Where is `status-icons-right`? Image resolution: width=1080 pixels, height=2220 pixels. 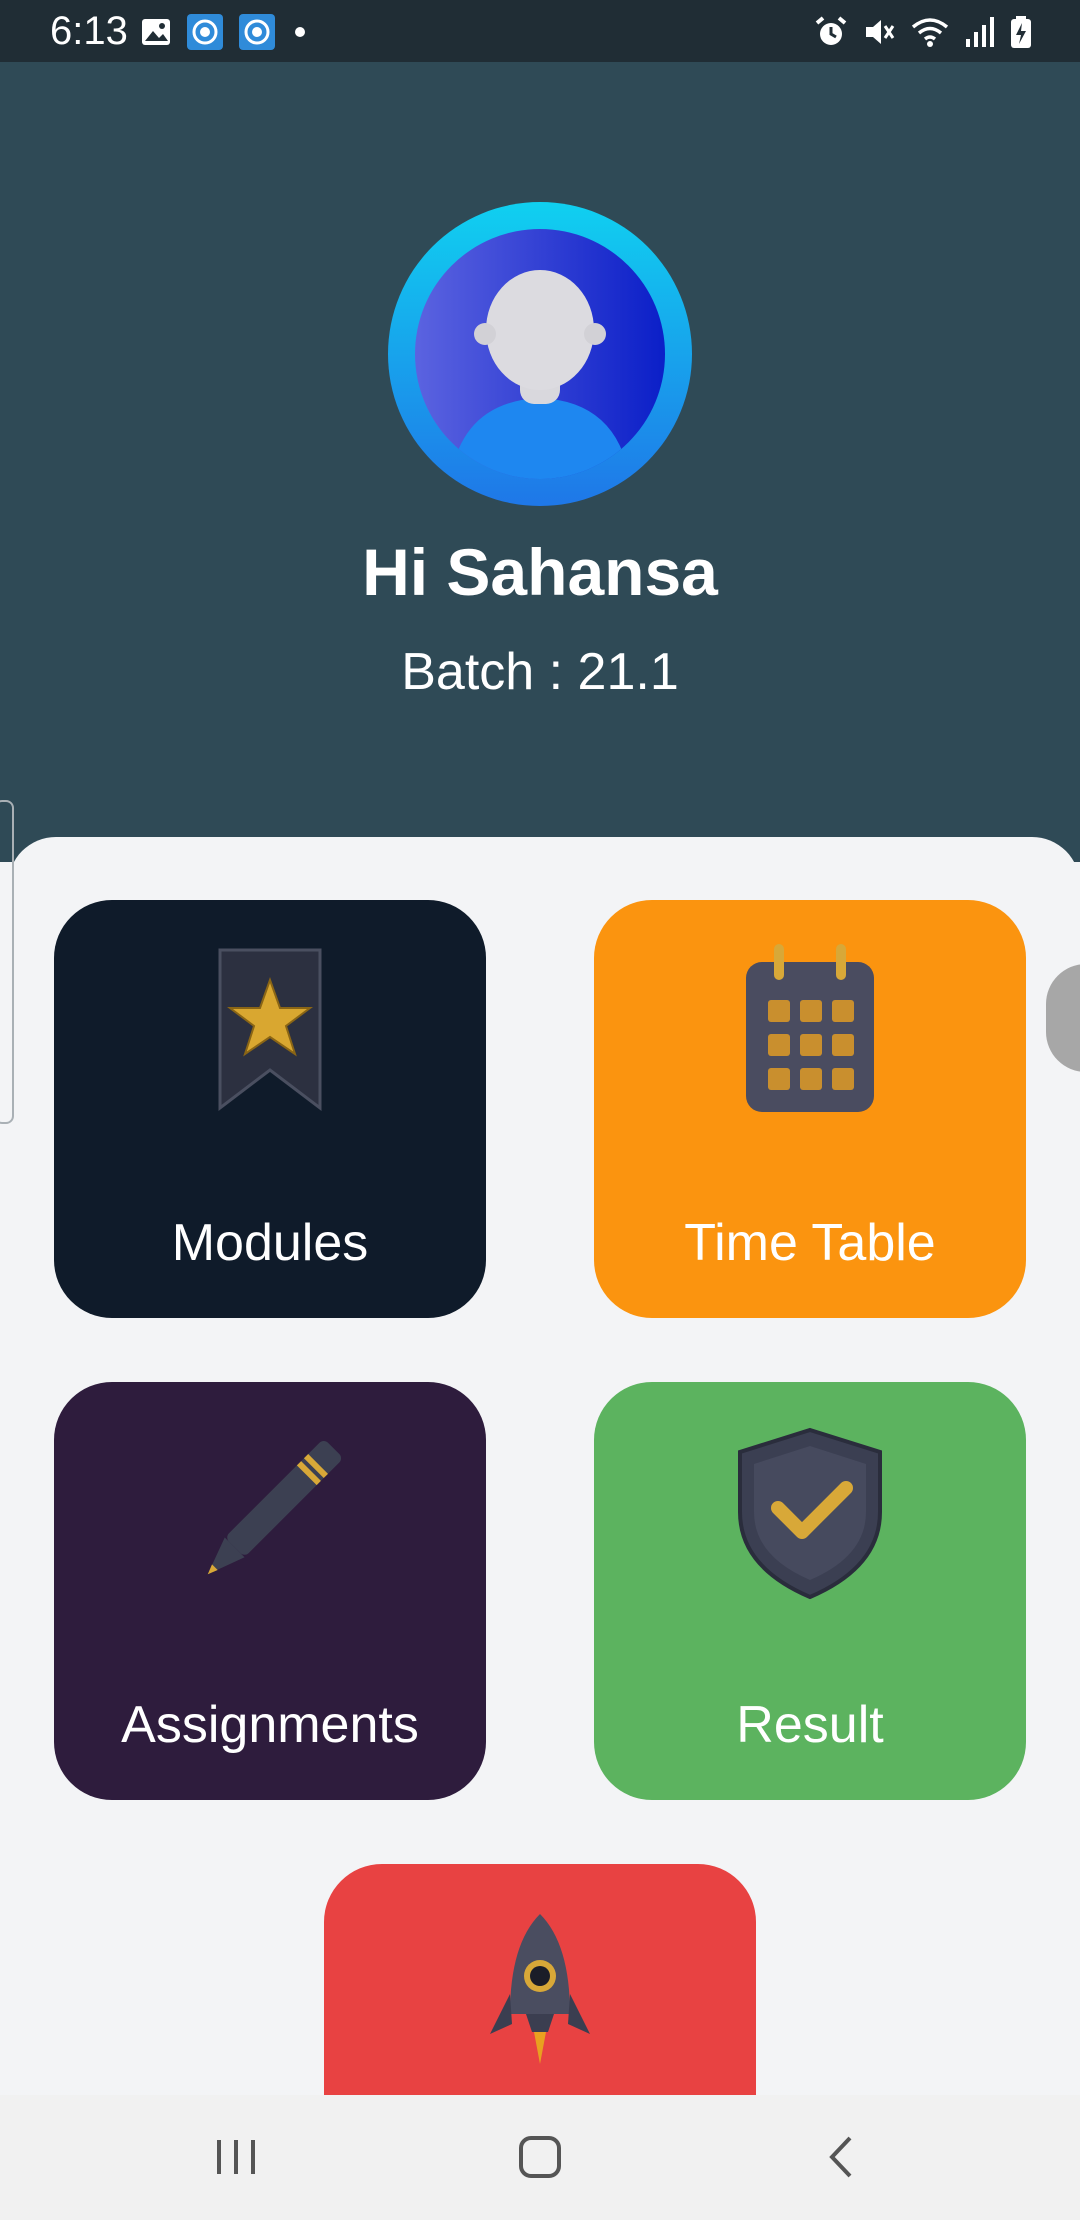
status-icons-right is located at coordinates (923, 32).